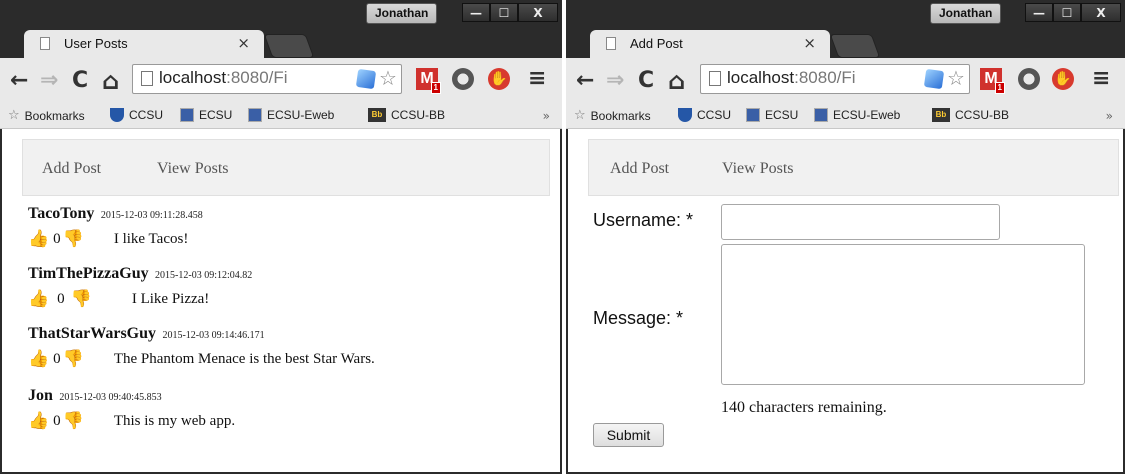  I want to click on username-label: Username: *, so click(643, 220).